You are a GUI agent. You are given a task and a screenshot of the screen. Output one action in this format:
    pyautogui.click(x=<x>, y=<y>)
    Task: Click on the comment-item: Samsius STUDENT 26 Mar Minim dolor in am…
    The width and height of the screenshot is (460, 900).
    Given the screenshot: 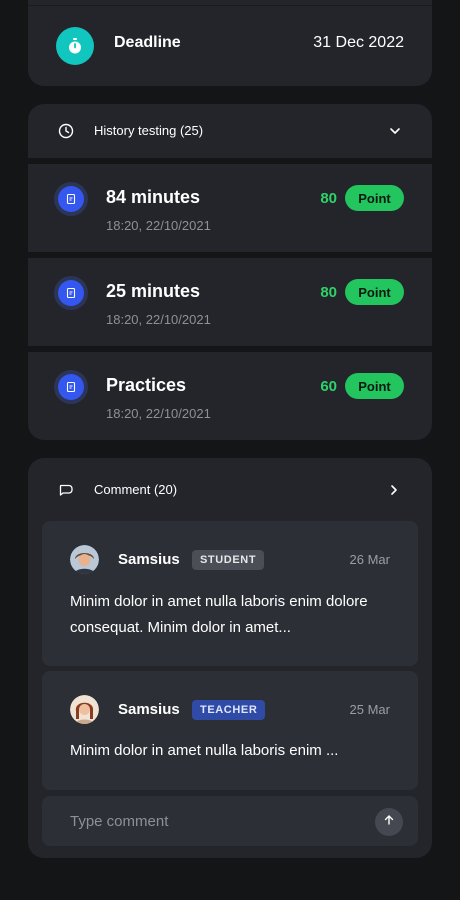 What is the action you would take?
    pyautogui.click(x=230, y=593)
    